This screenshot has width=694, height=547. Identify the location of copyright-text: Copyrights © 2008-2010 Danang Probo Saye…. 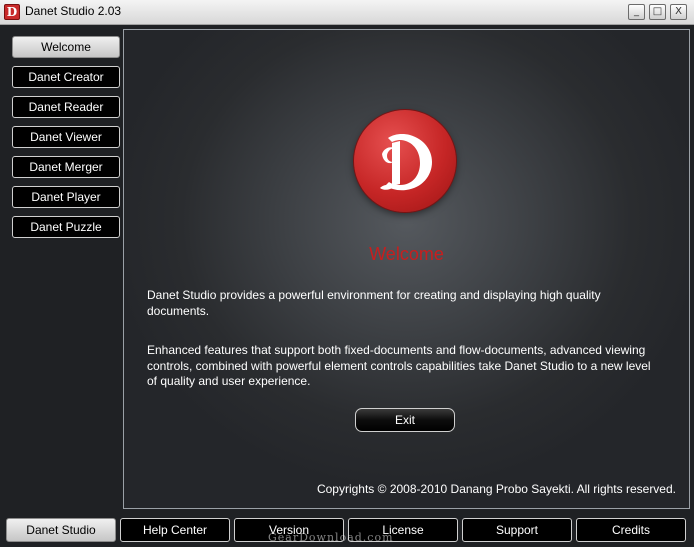
(496, 489).